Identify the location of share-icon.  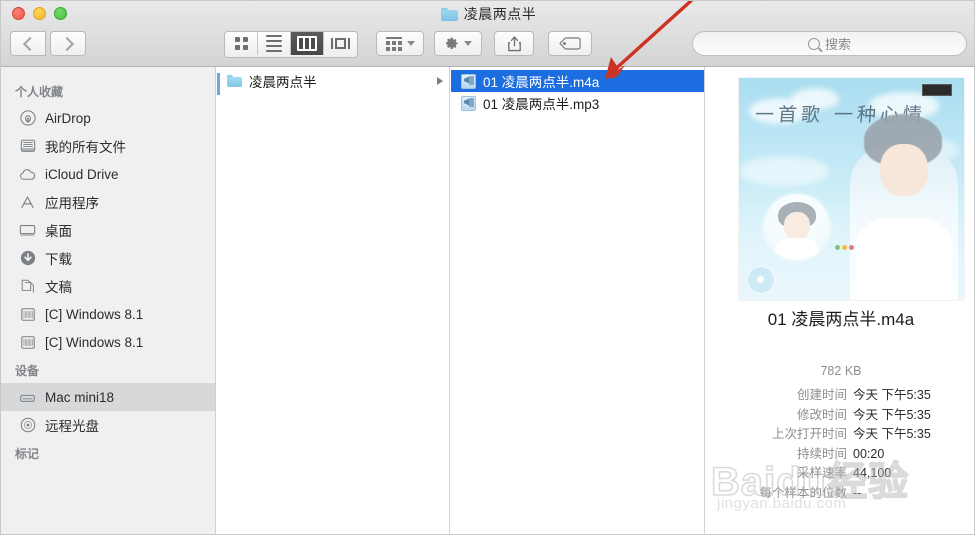
(514, 43).